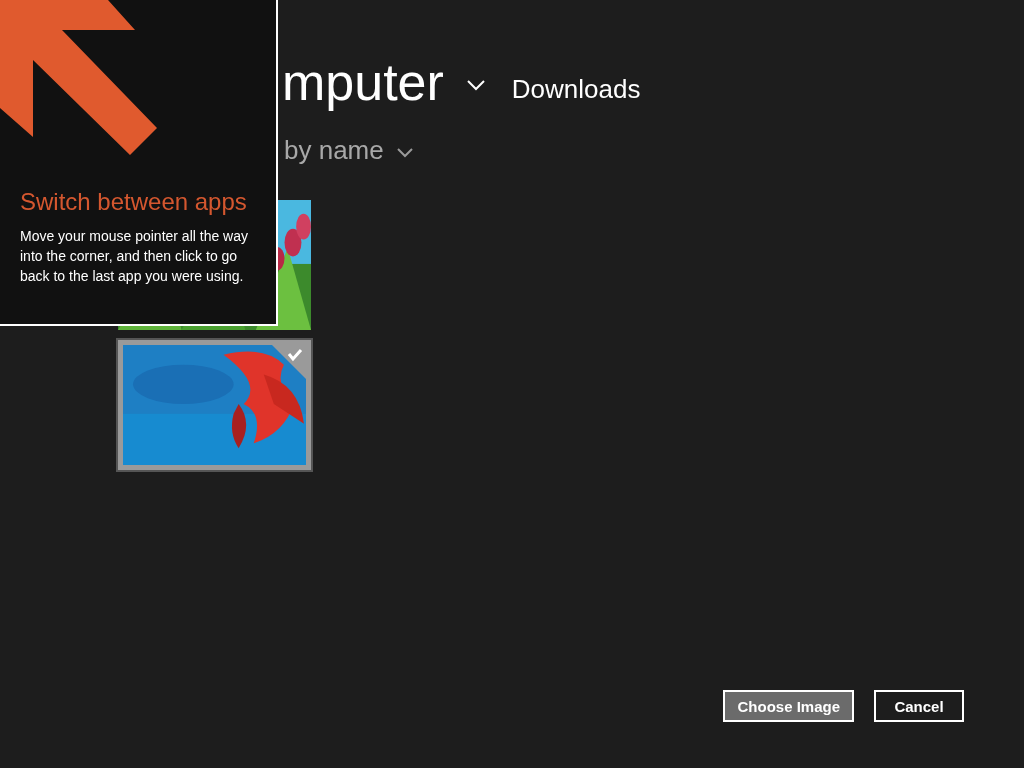 This screenshot has width=1024, height=768. What do you see at coordinates (576, 89) in the screenshot?
I see `folder-title: Downloads` at bounding box center [576, 89].